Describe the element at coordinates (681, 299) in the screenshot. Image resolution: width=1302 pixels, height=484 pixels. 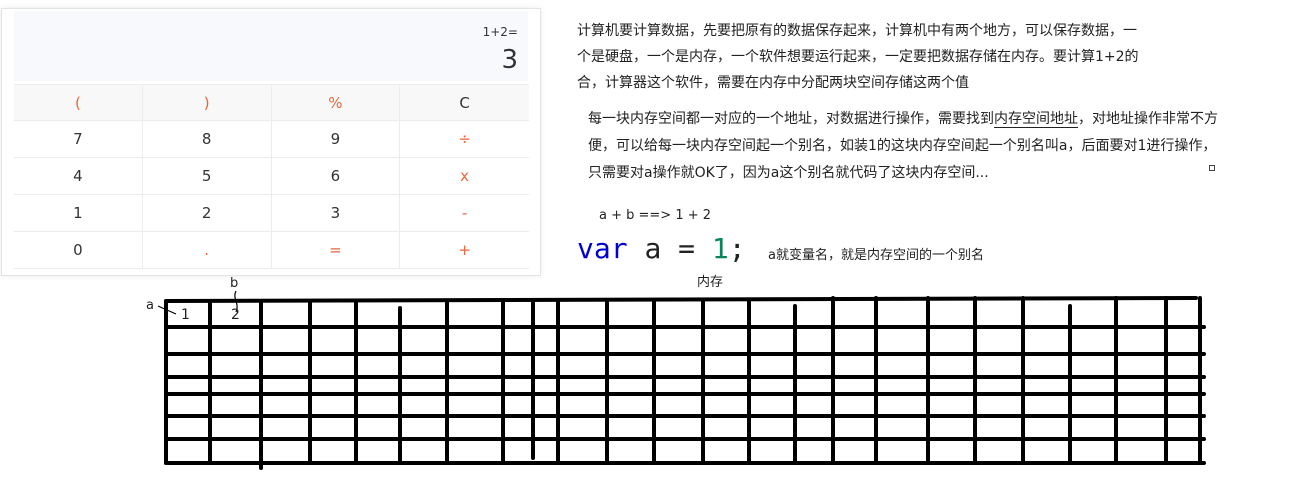
I see `grid-line-h` at that location.